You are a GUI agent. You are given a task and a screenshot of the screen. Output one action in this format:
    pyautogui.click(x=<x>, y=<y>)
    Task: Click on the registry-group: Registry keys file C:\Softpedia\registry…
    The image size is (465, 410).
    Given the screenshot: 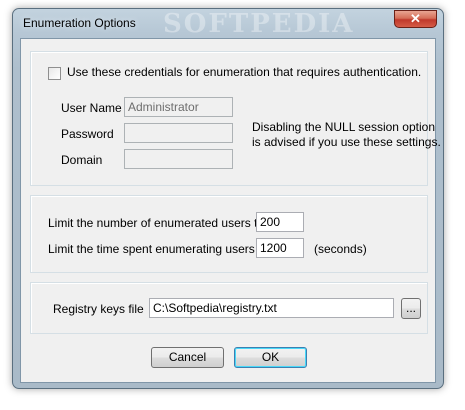 What is the action you would take?
    pyautogui.click(x=229, y=308)
    